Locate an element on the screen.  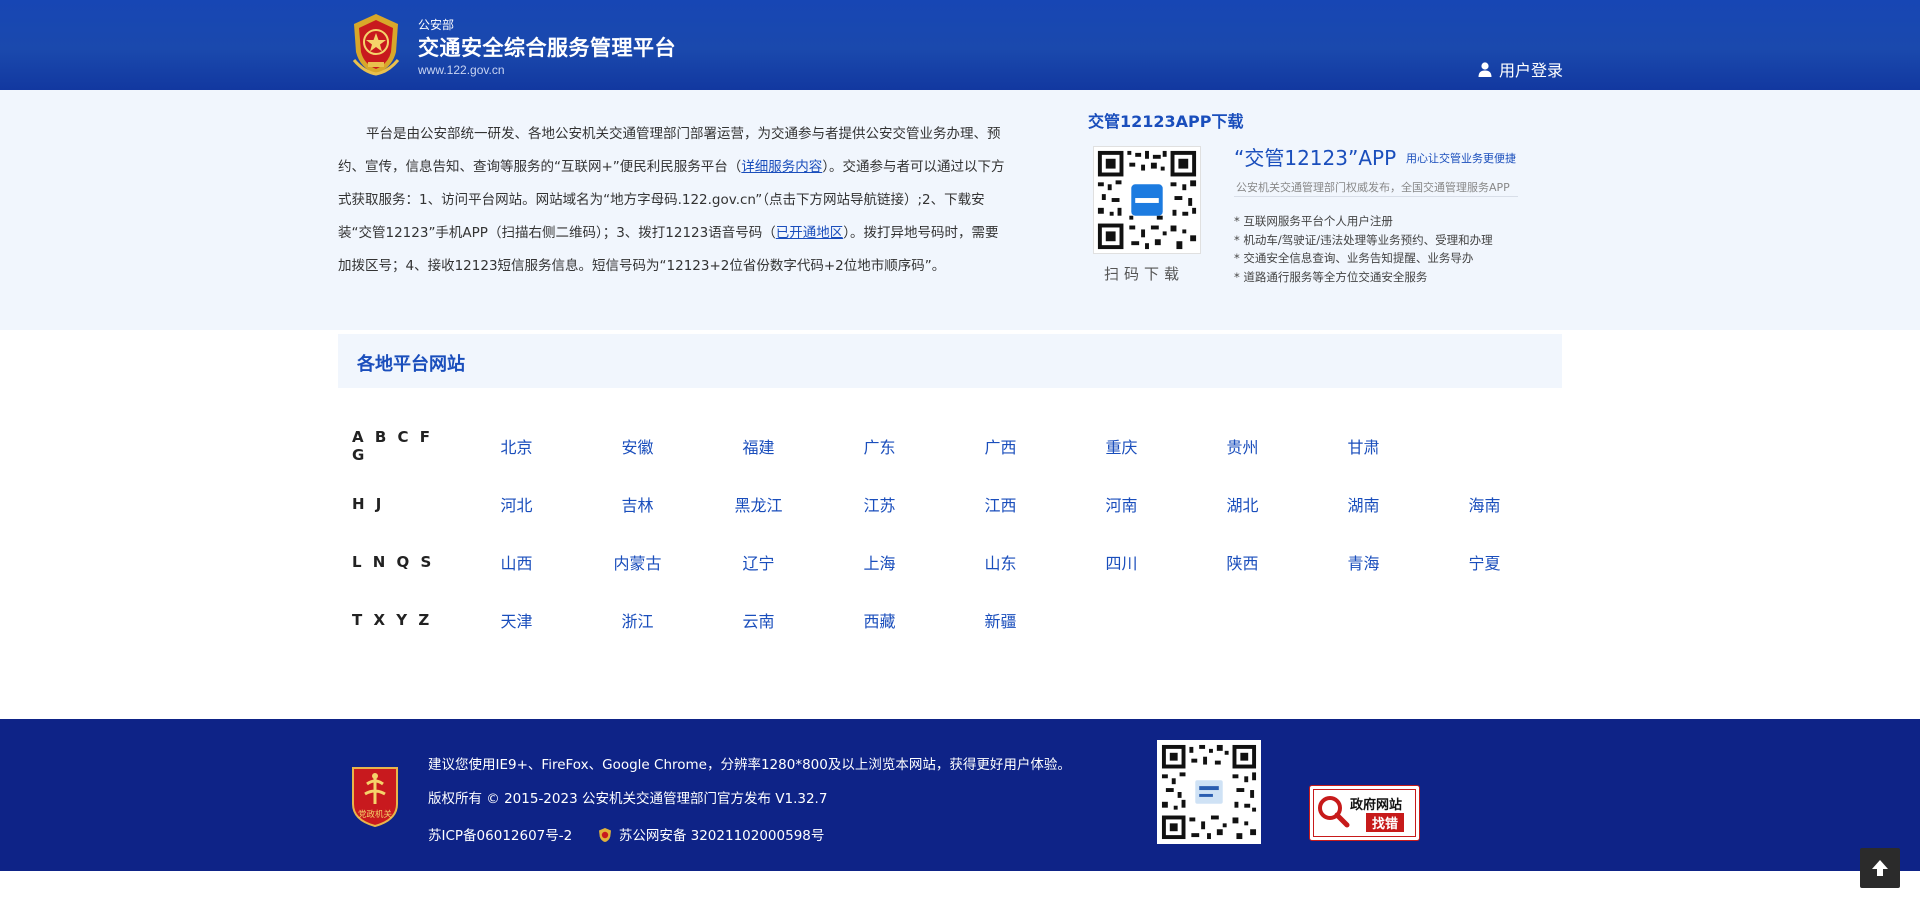
region-link-fujian: 福建 is located at coordinates (758, 446).